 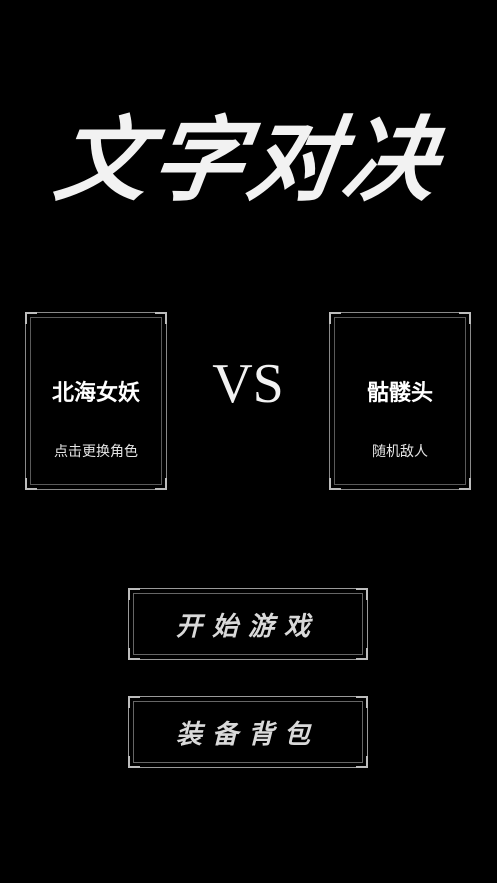 I want to click on equipment-bag-label: 装备背包, so click(x=247, y=734).